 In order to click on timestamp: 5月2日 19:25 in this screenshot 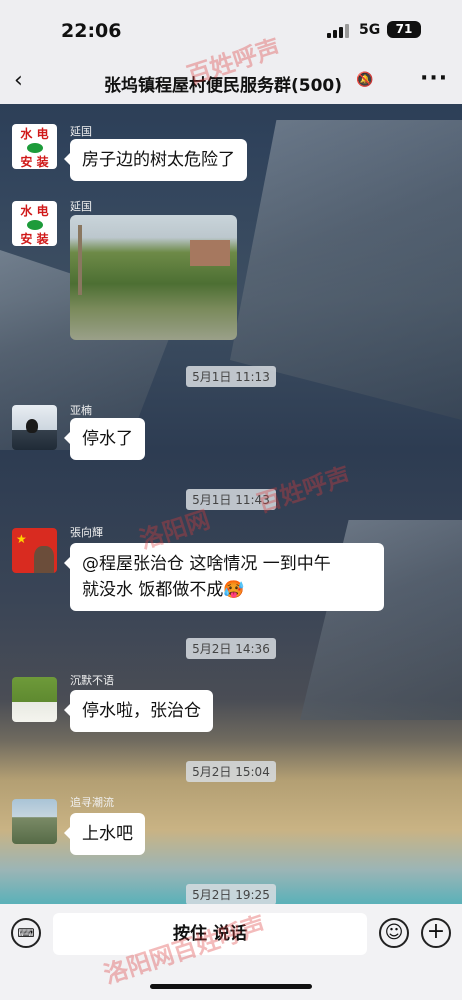, I will do `click(231, 894)`.